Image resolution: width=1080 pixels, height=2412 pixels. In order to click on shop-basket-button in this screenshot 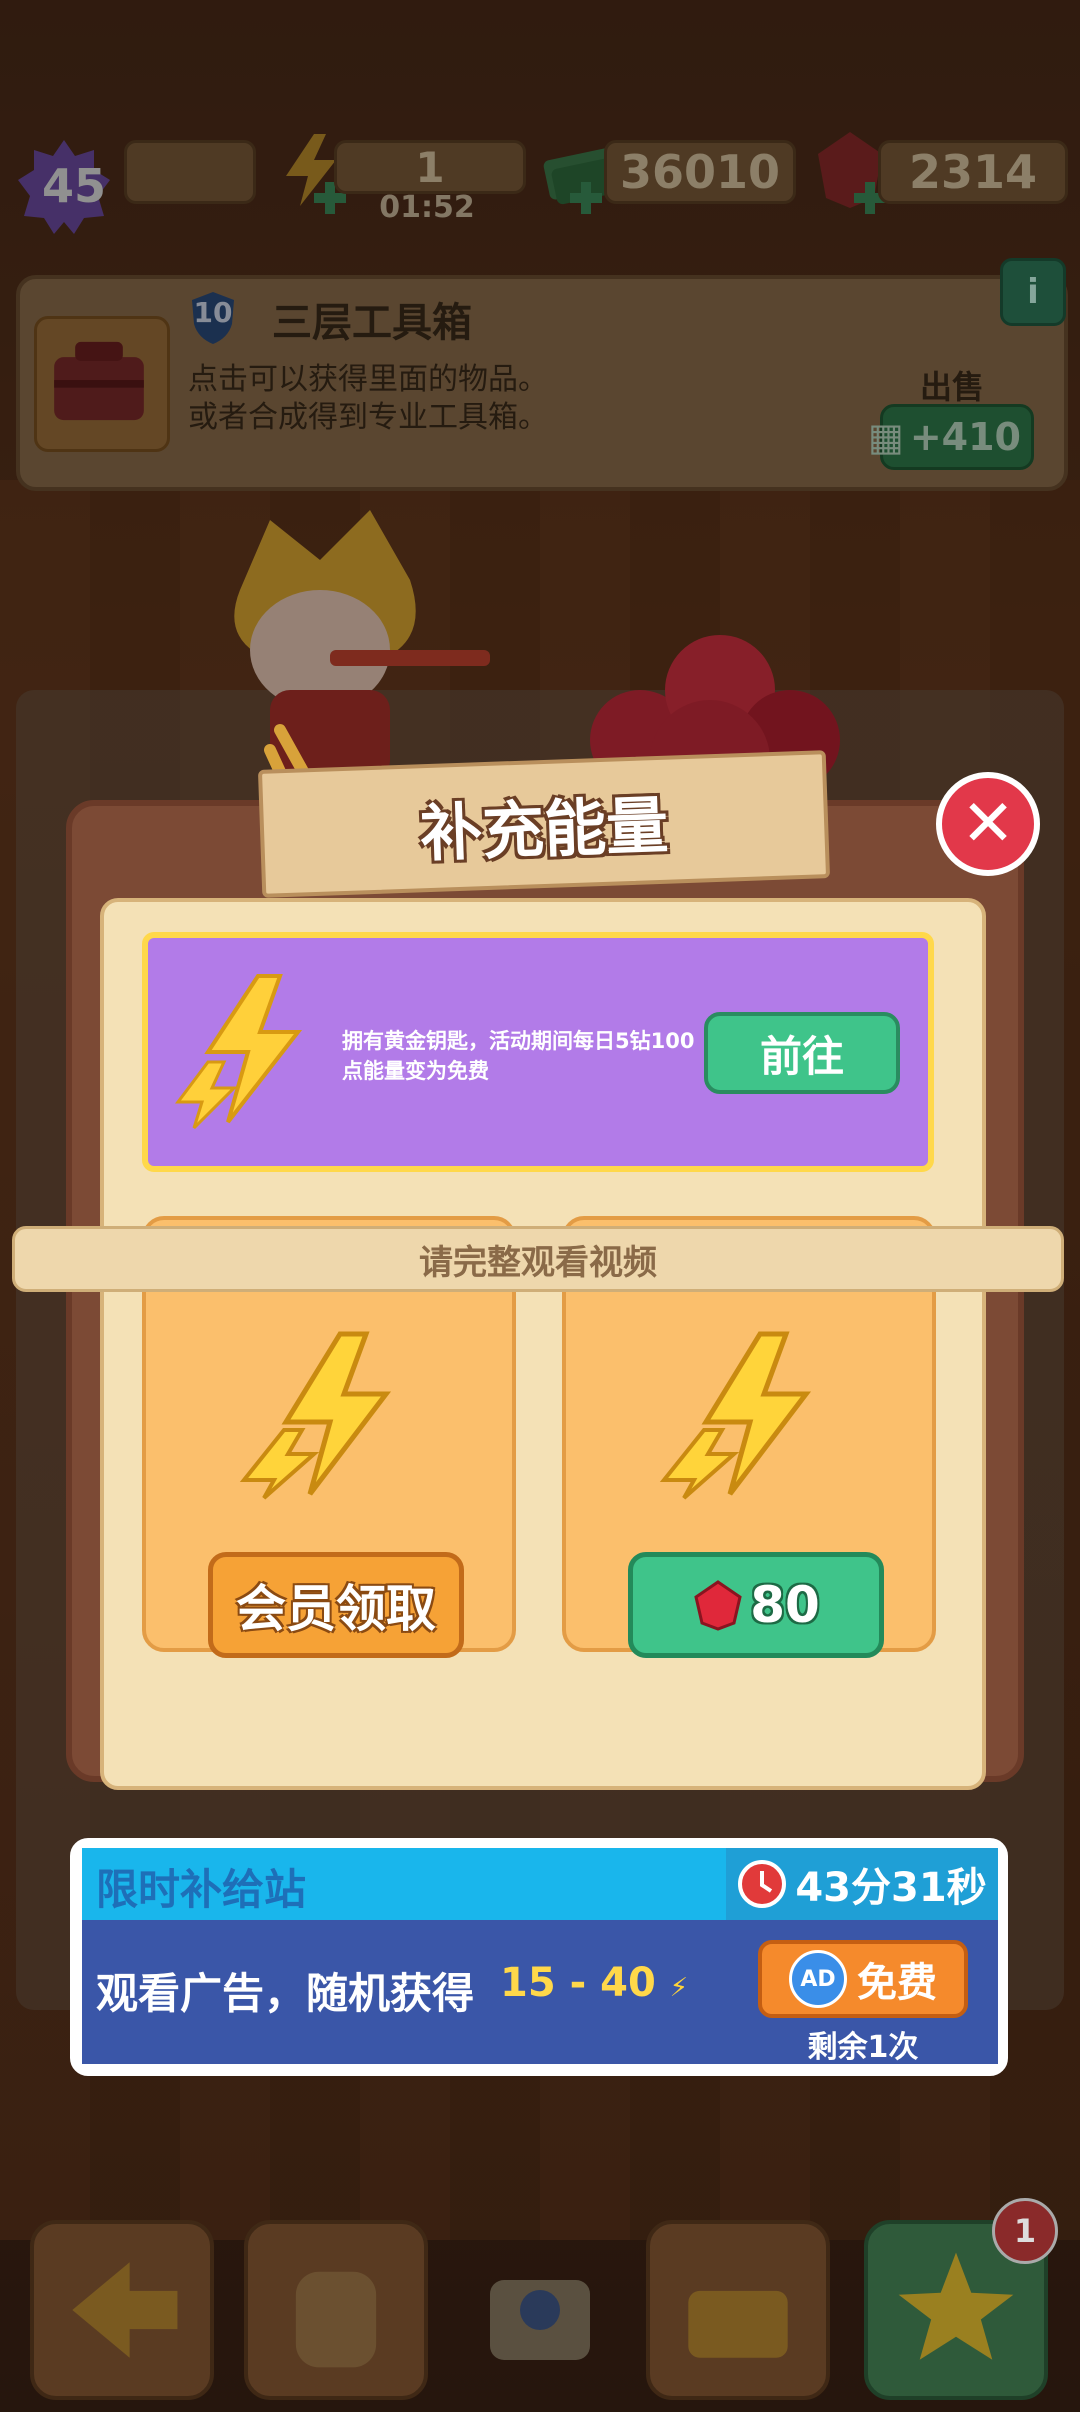, I will do `click(738, 2310)`.